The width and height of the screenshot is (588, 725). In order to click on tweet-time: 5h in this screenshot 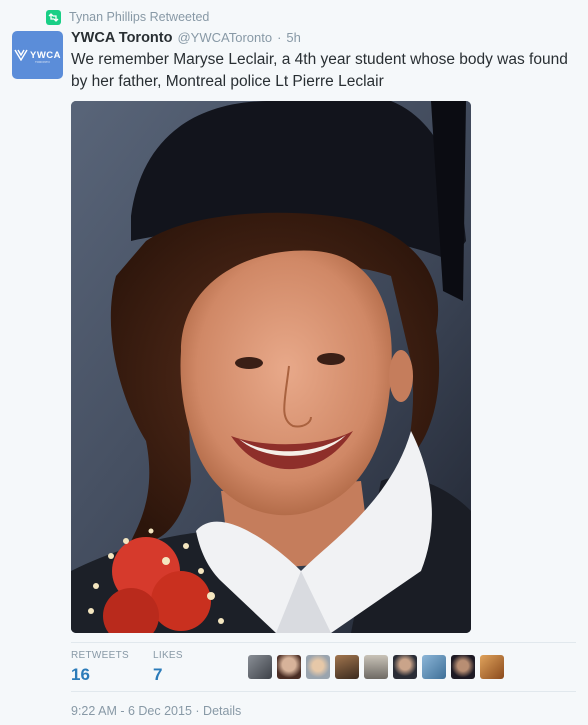, I will do `click(293, 37)`.